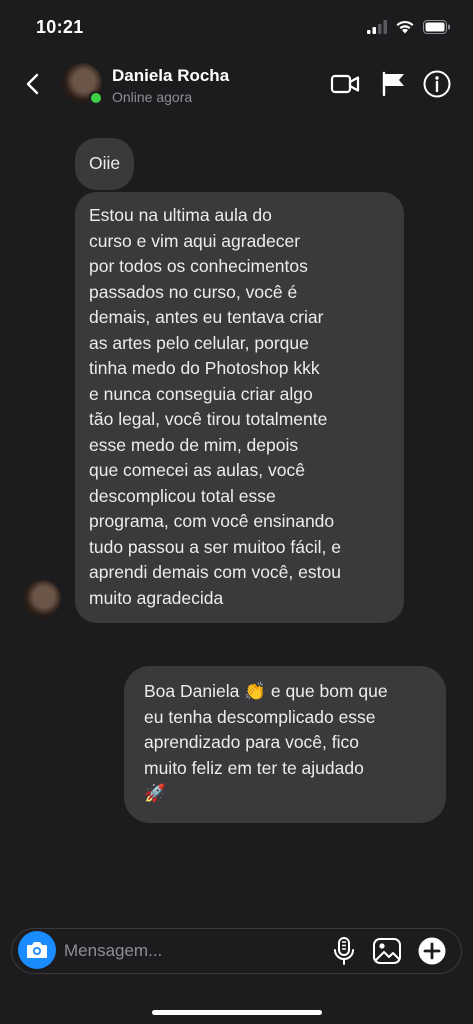 The height and width of the screenshot is (1024, 473). Describe the element at coordinates (405, 26) in the screenshot. I see `wifi-icon` at that location.